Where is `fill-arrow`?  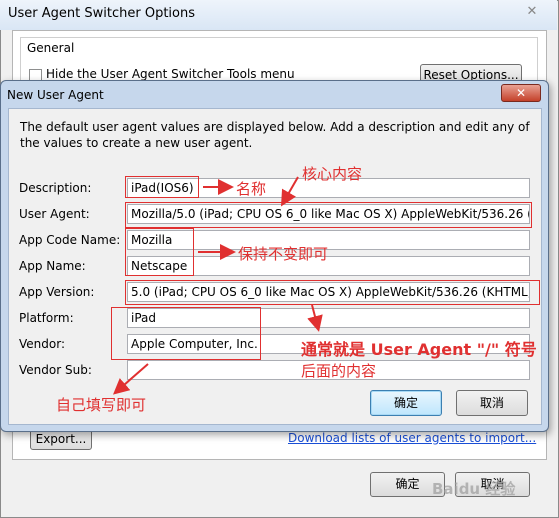
fill-arrow is located at coordinates (130, 379).